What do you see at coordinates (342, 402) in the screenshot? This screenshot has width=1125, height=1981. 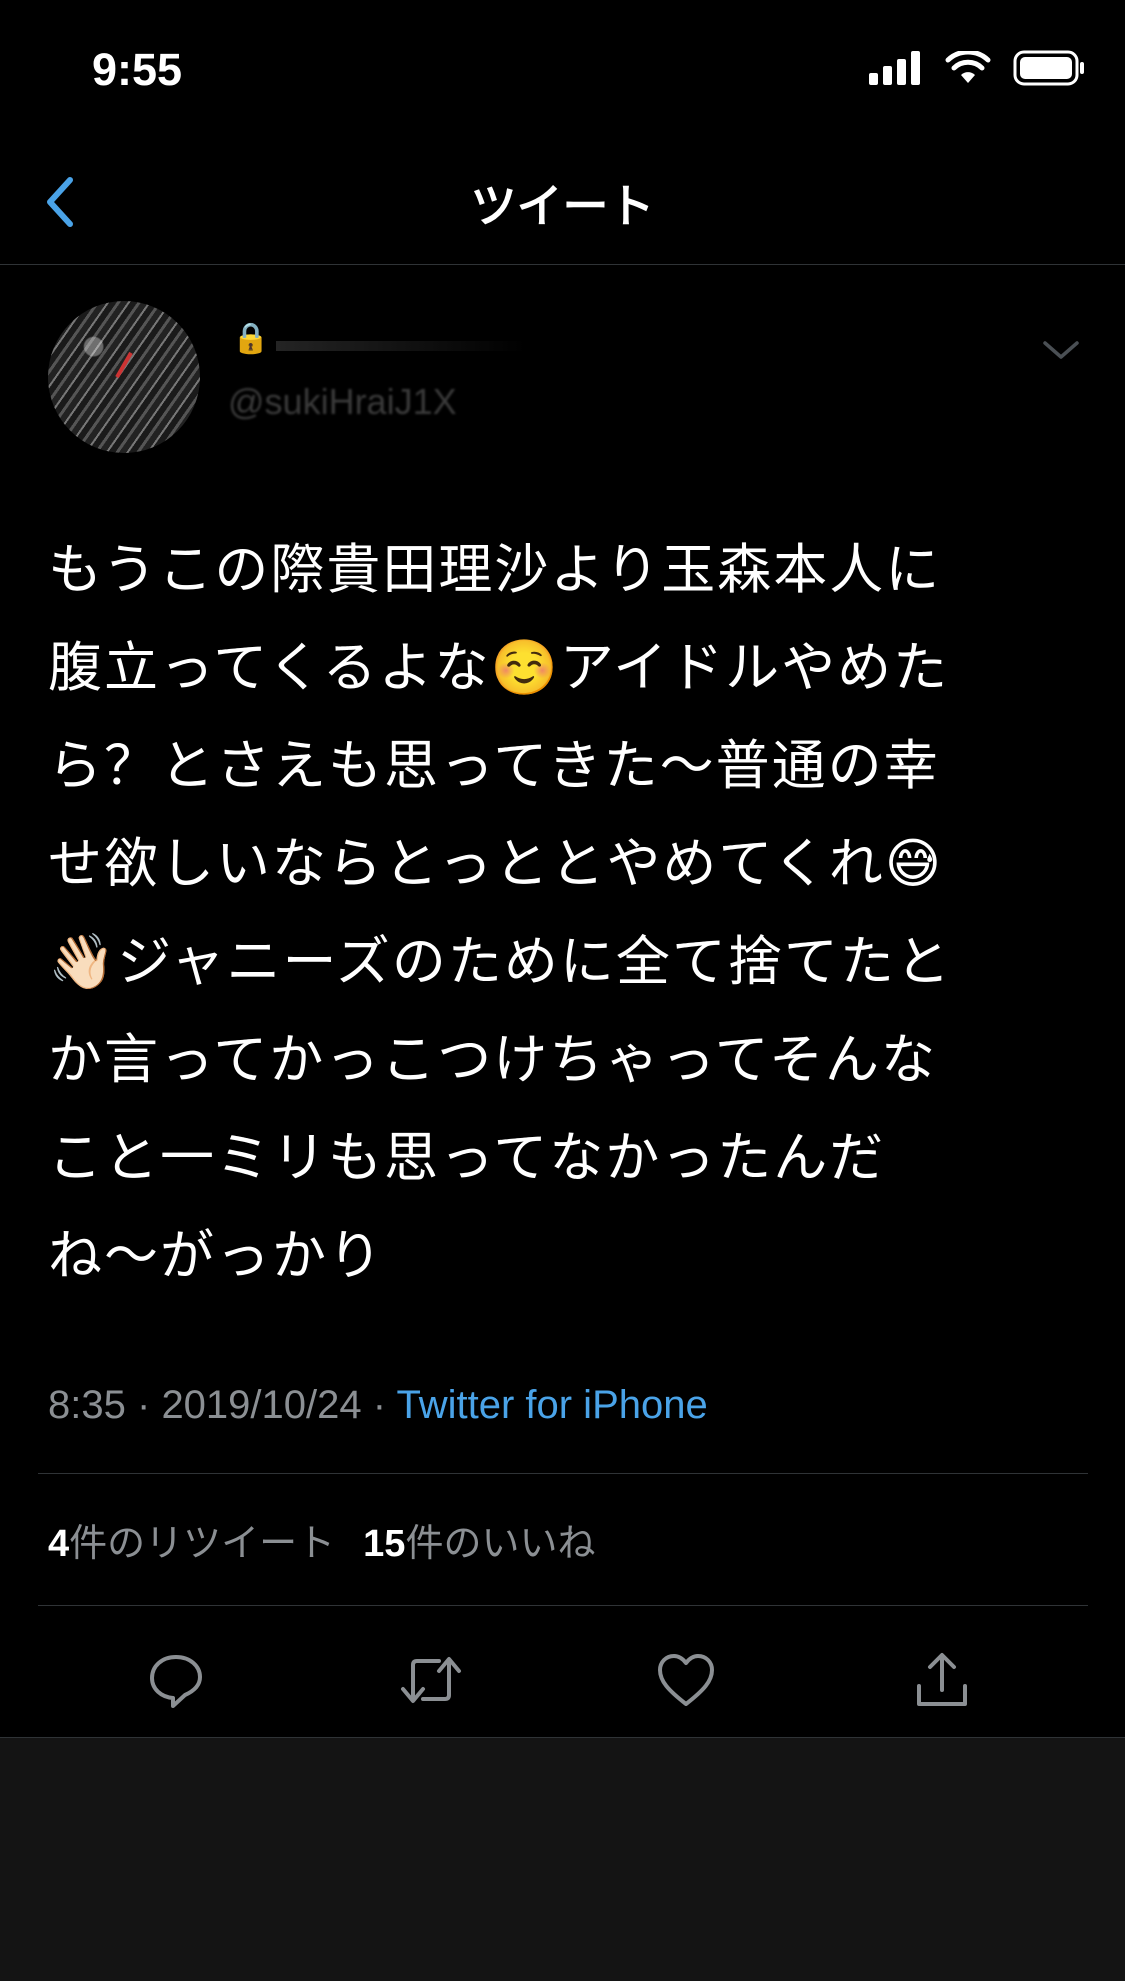 I see `user-handle: @sukiHraiJ1X` at bounding box center [342, 402].